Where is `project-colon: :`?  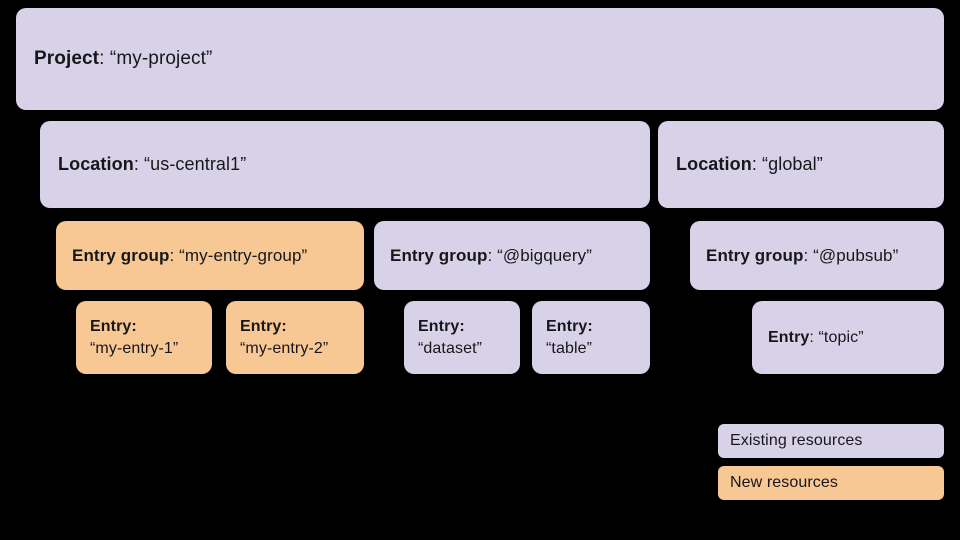 project-colon: : is located at coordinates (104, 58).